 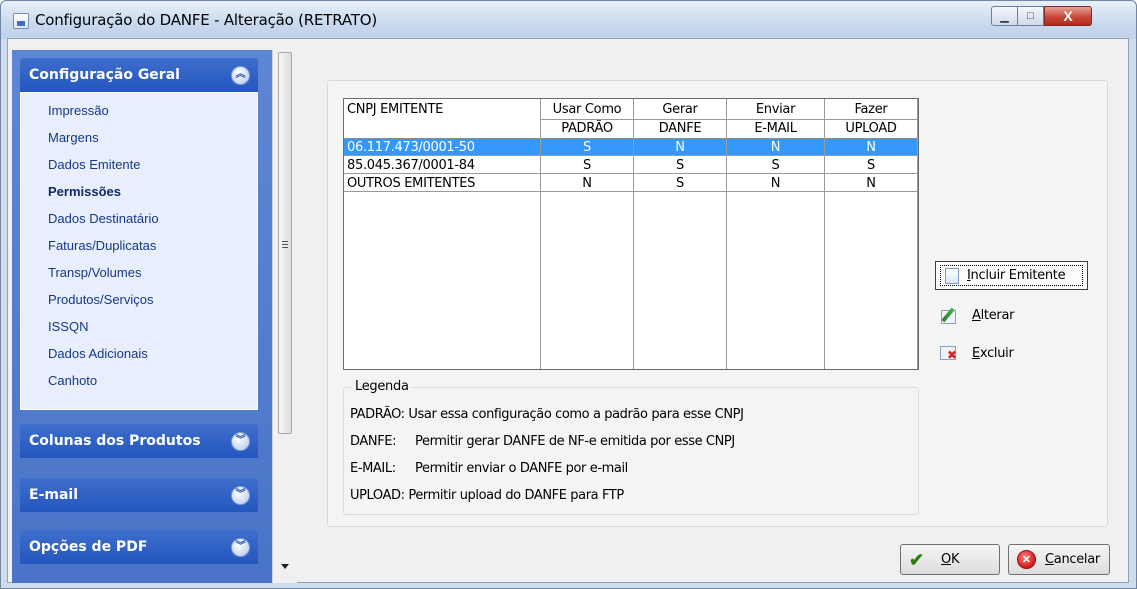 What do you see at coordinates (952, 275) in the screenshot?
I see `new-document-icon` at bounding box center [952, 275].